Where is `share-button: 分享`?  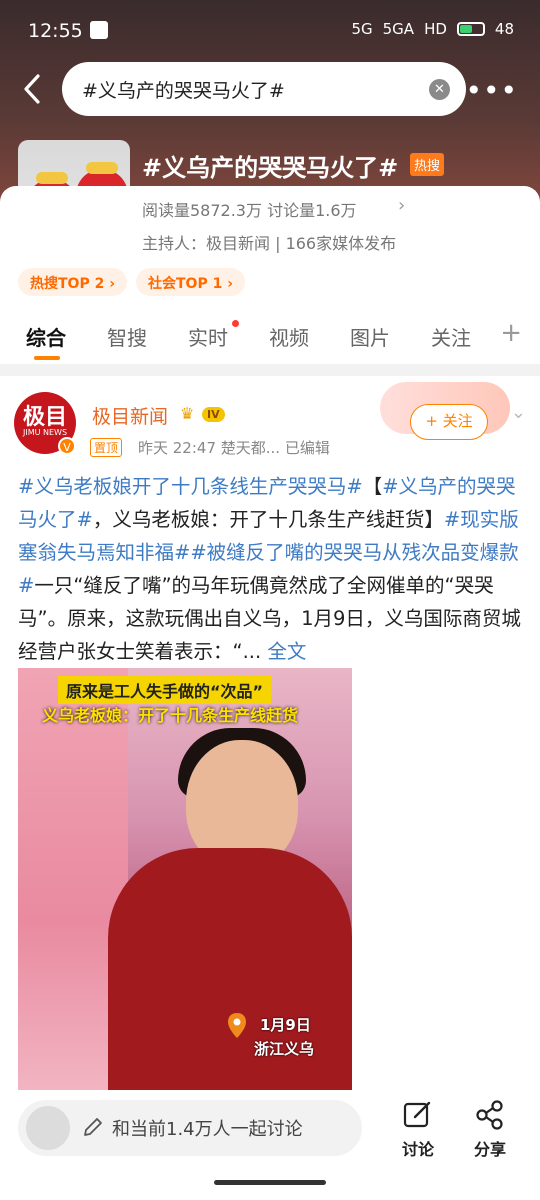
share-button: 分享 is located at coordinates (490, 1129).